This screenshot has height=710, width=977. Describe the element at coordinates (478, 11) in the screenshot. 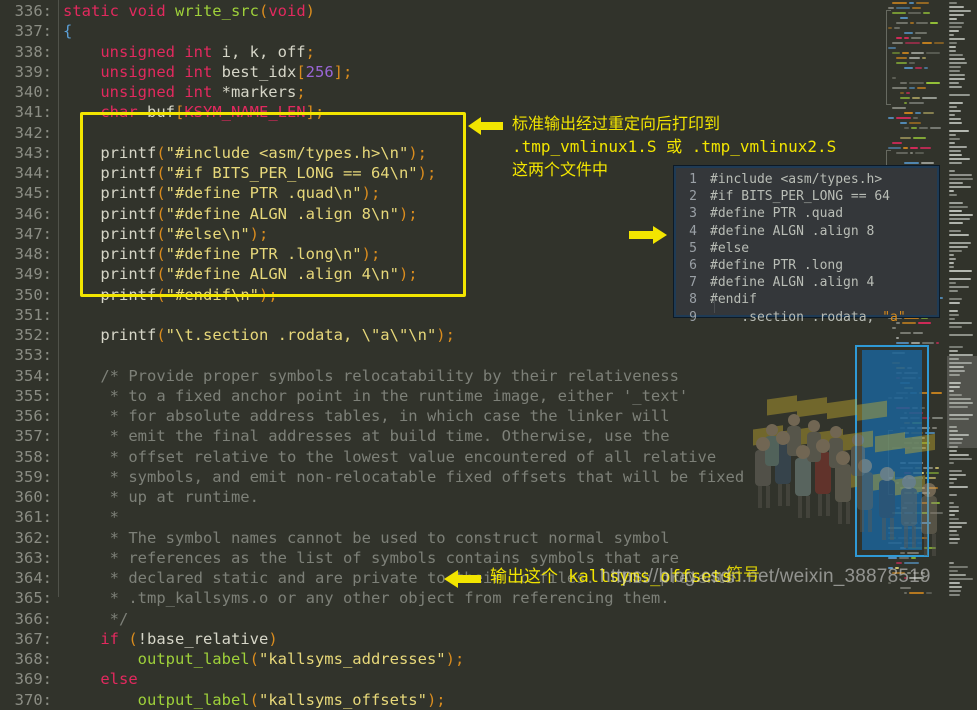

I see `code-line: static void write_src(void)` at that location.